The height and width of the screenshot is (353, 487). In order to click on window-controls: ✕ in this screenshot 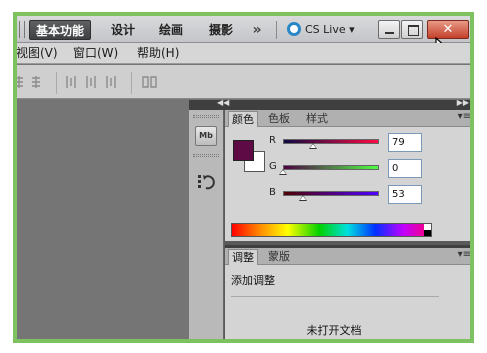, I will do `click(424, 29)`.